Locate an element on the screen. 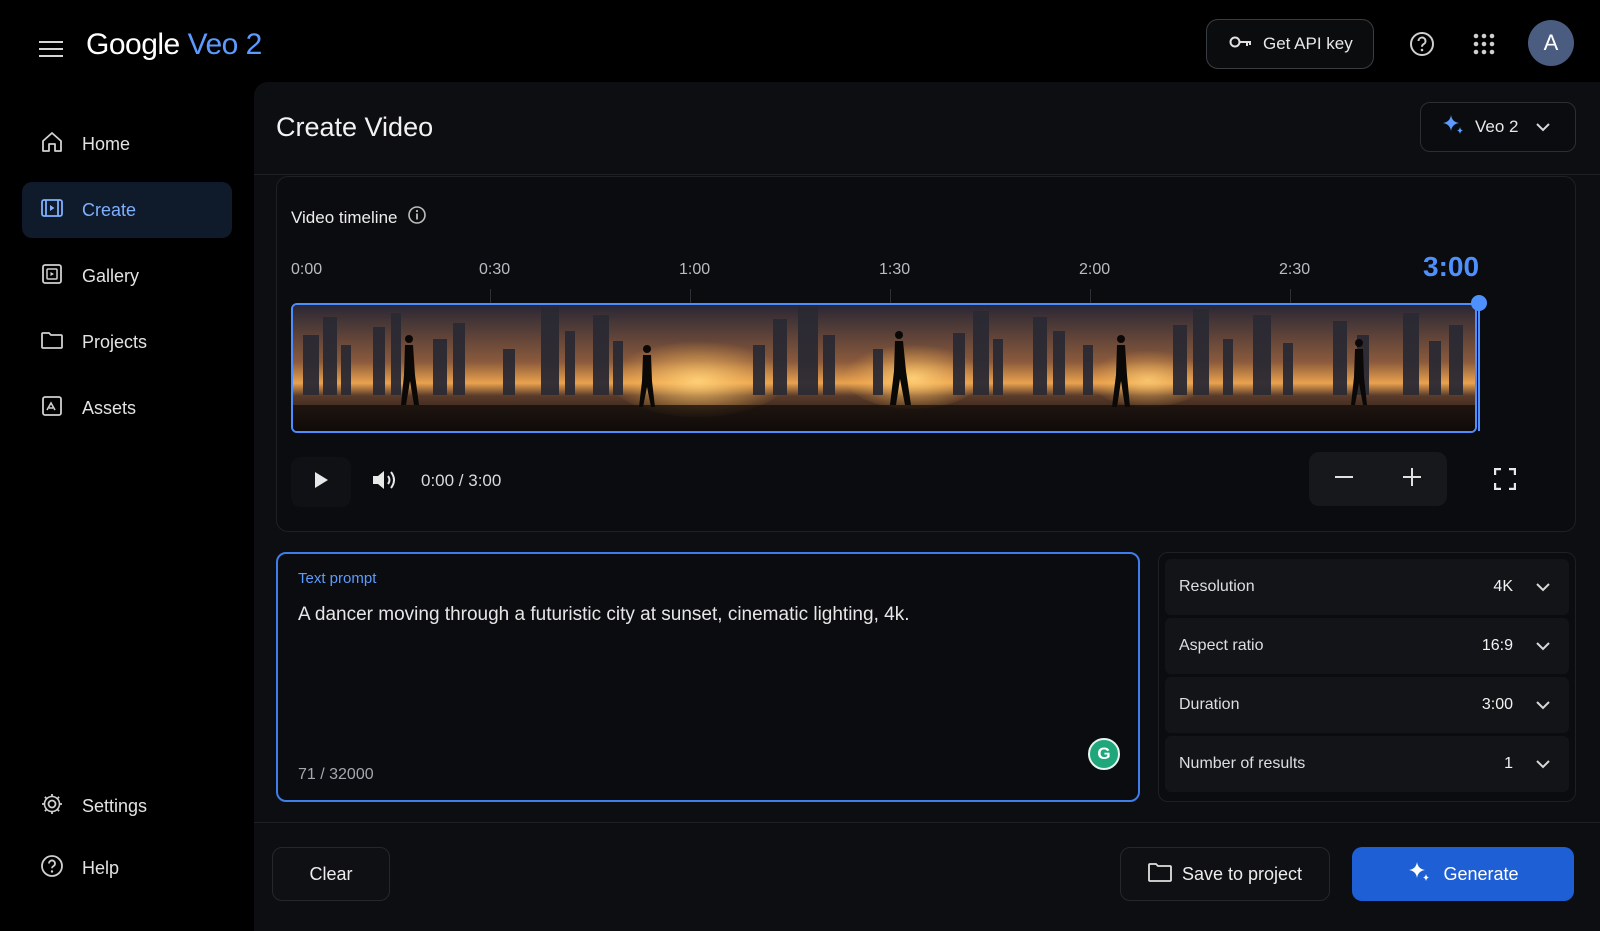 The height and width of the screenshot is (931, 1600). writing-assistant-badge: G is located at coordinates (1104, 754).